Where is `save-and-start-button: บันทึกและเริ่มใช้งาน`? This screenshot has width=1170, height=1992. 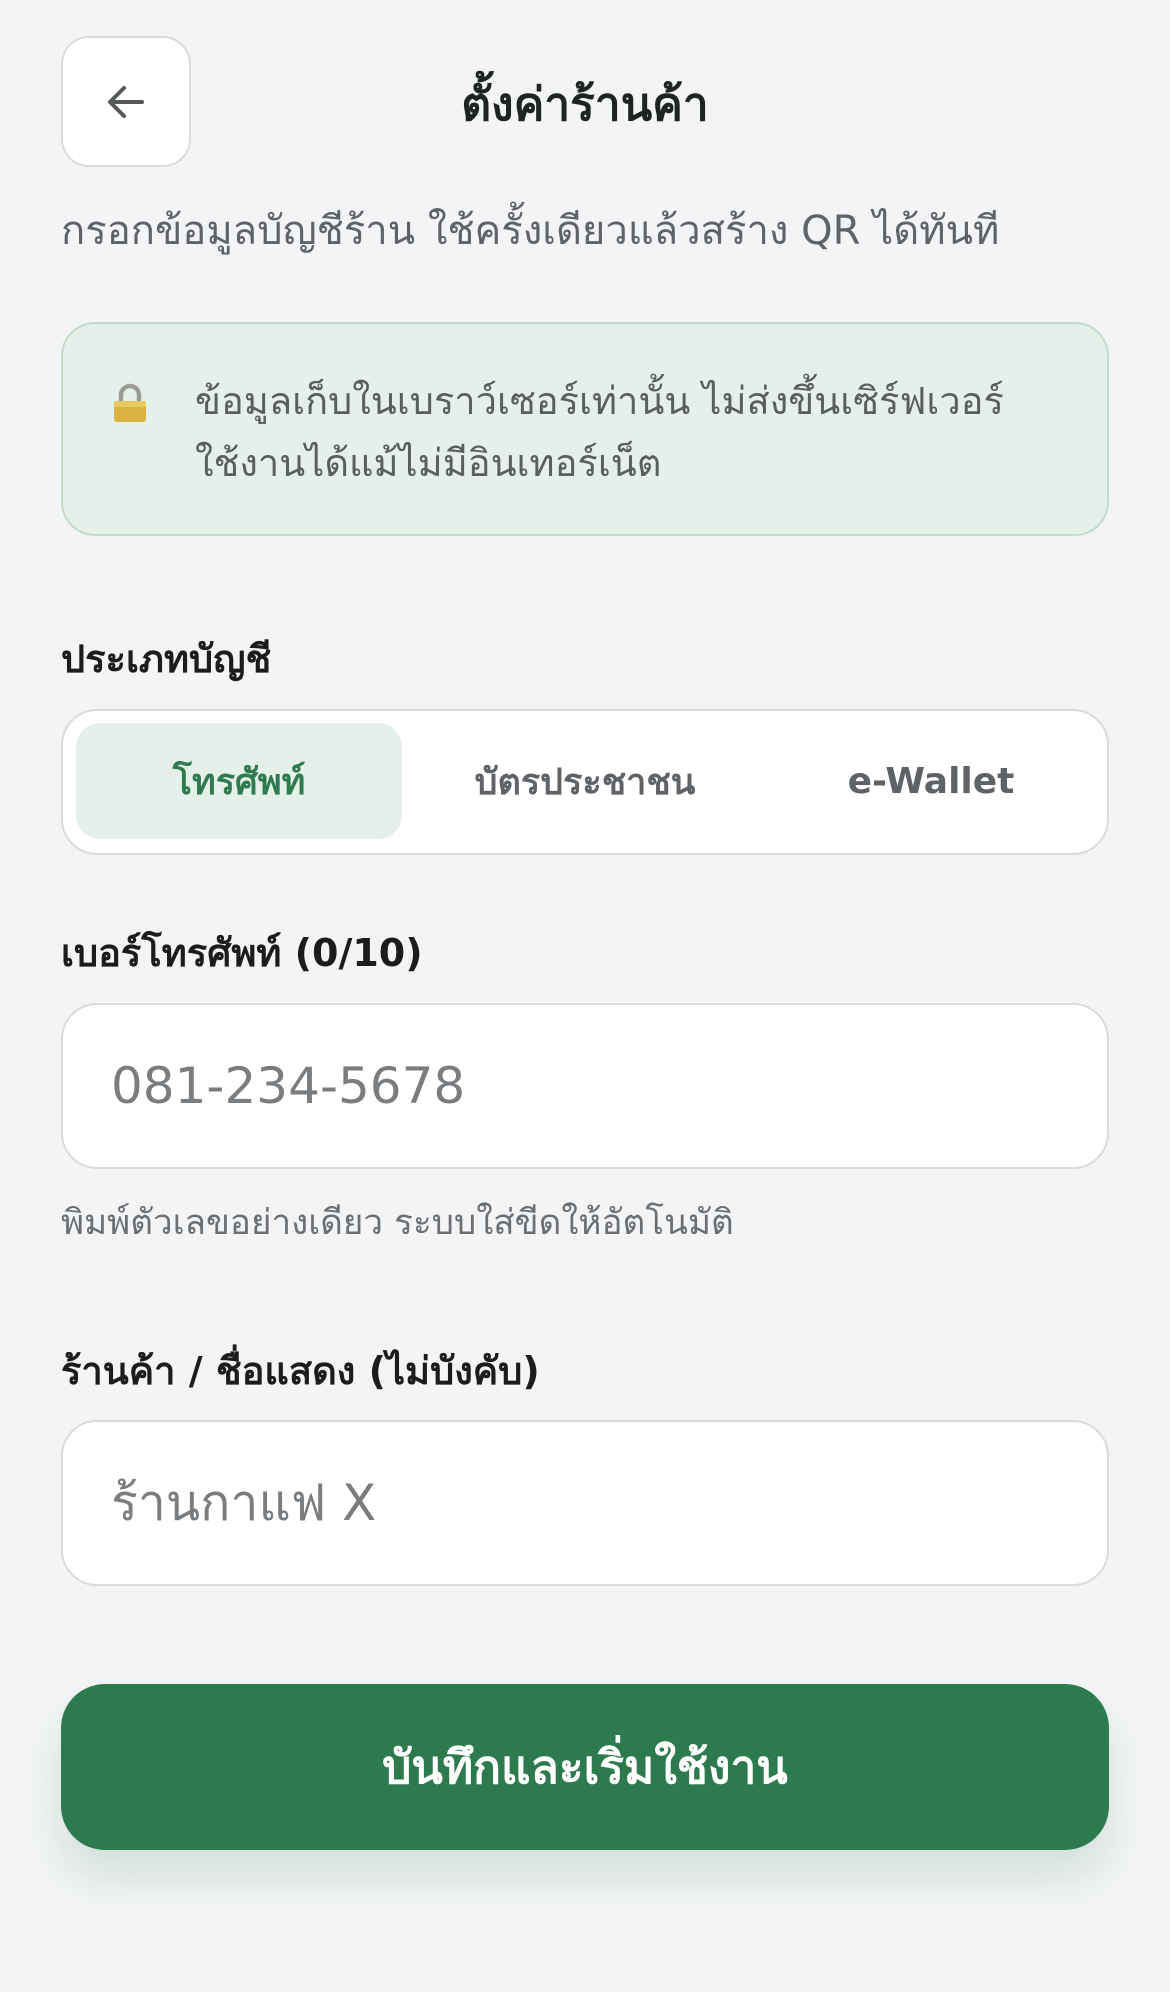 save-and-start-button: บันทึกและเริ่มใช้งาน is located at coordinates (585, 1767).